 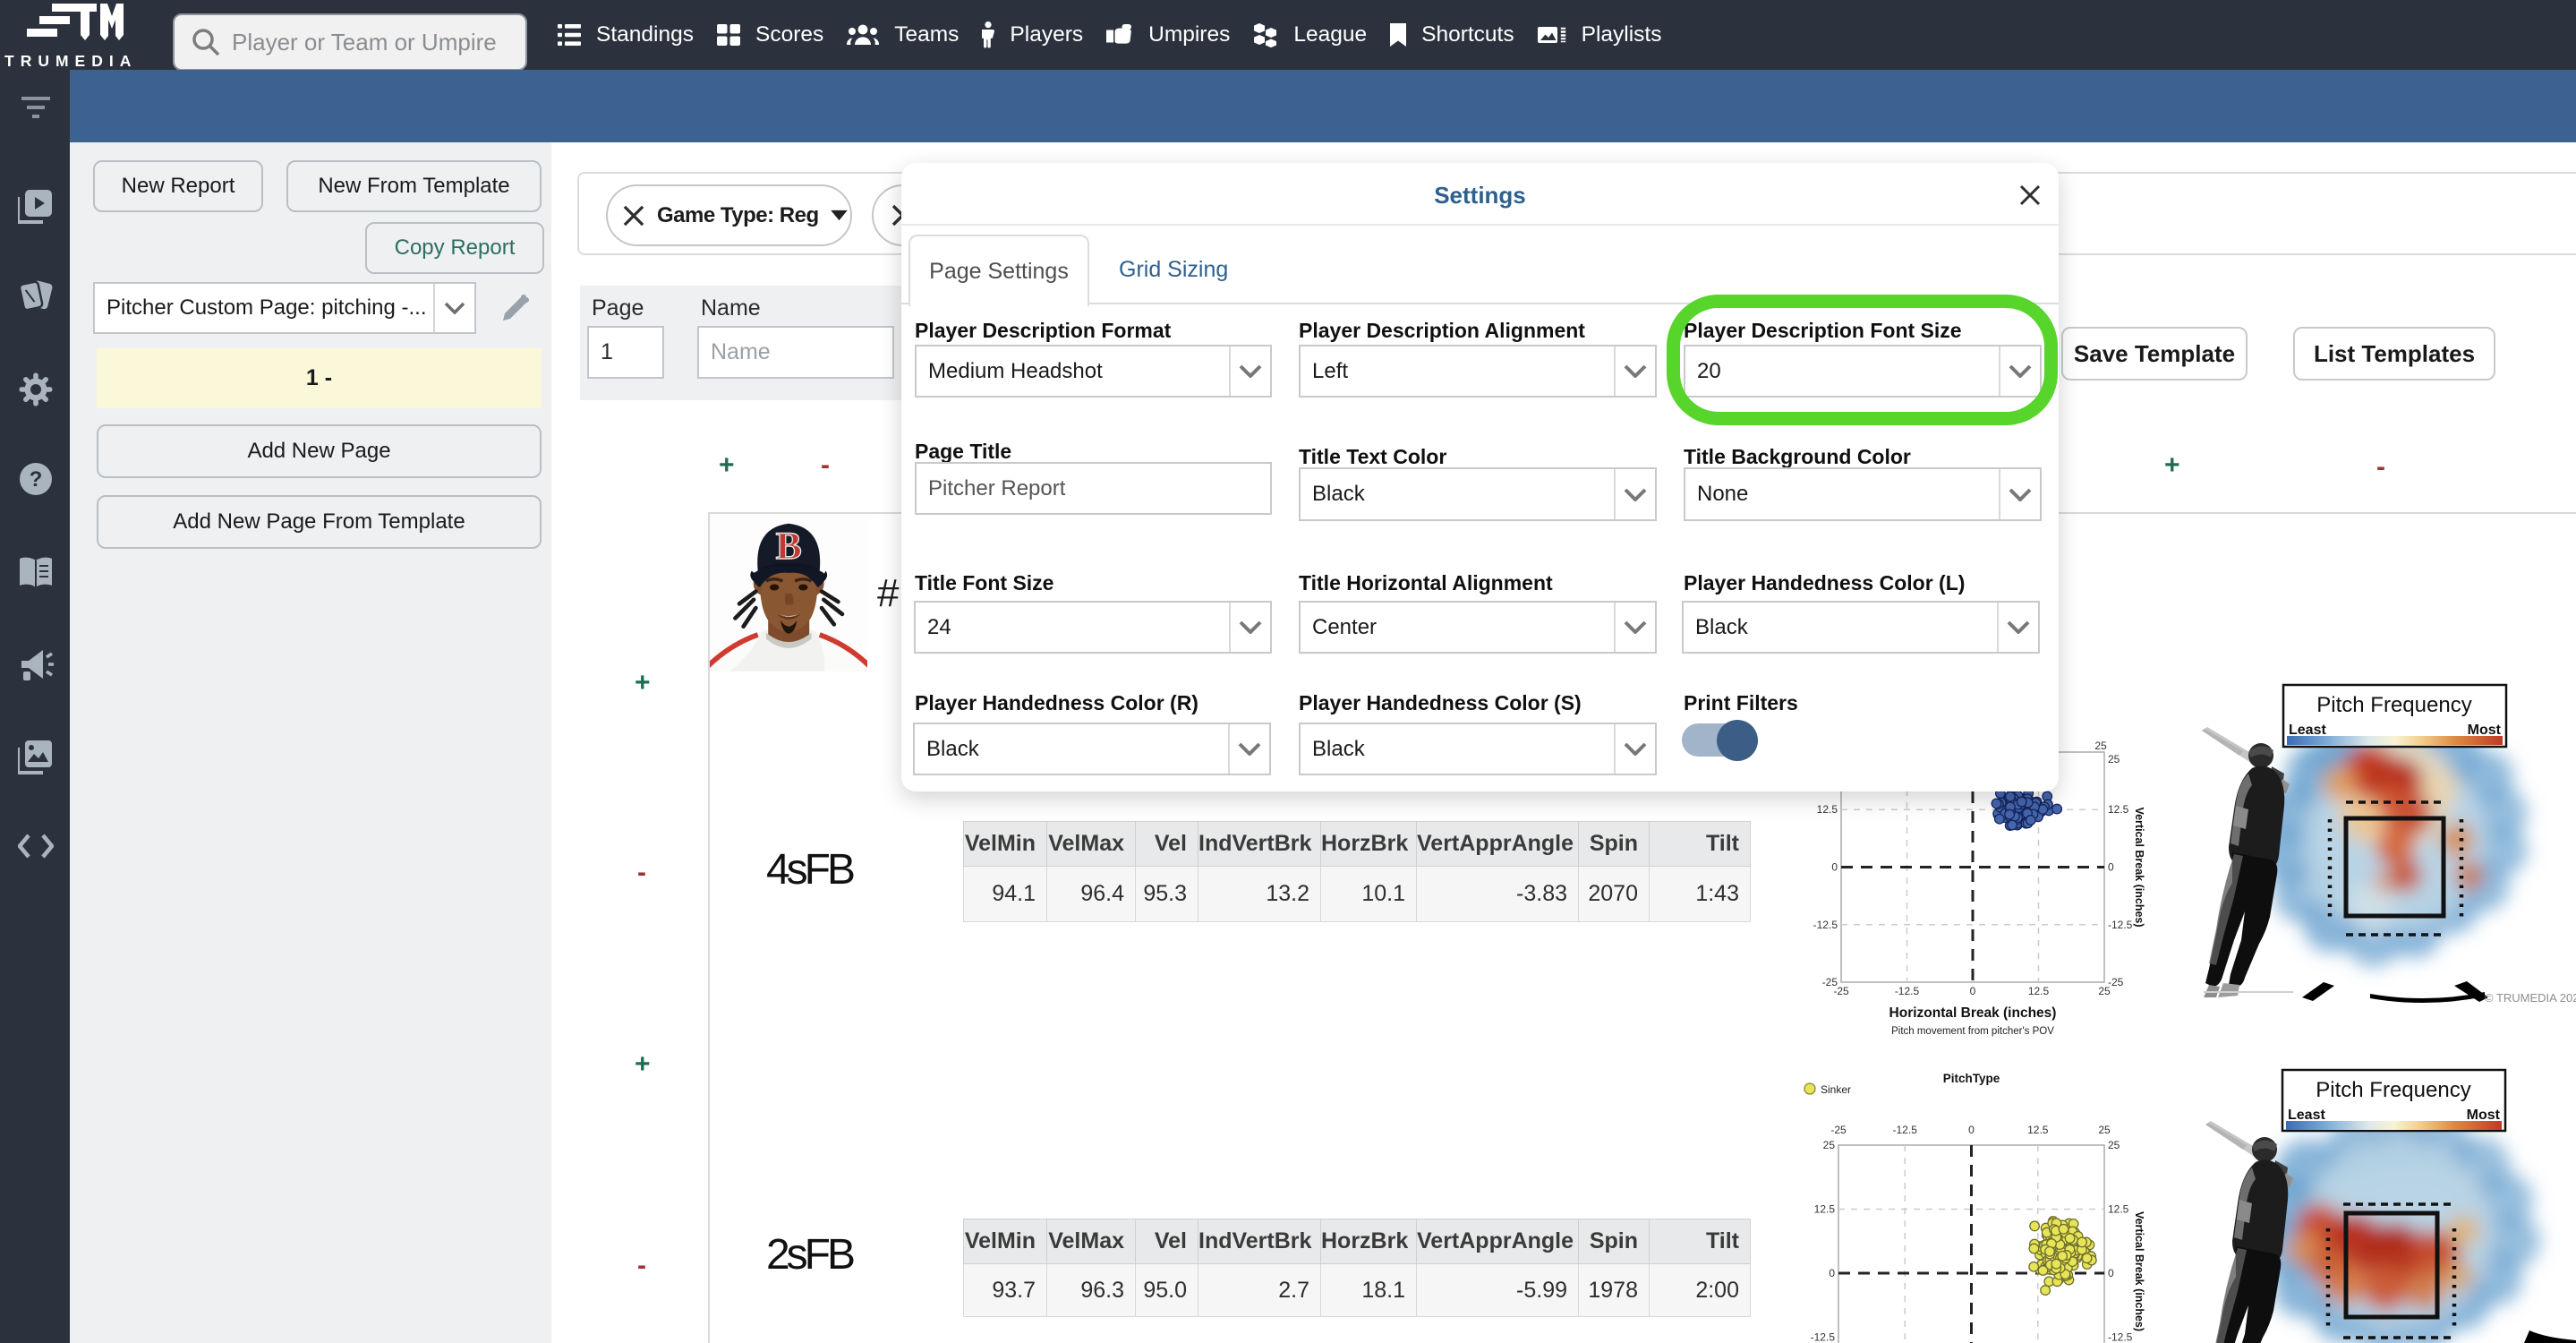 What do you see at coordinates (1972, 1031) in the screenshot?
I see `svg-text:Pitch movement from pitcher's: Pitch movement from pitcher's POV` at bounding box center [1972, 1031].